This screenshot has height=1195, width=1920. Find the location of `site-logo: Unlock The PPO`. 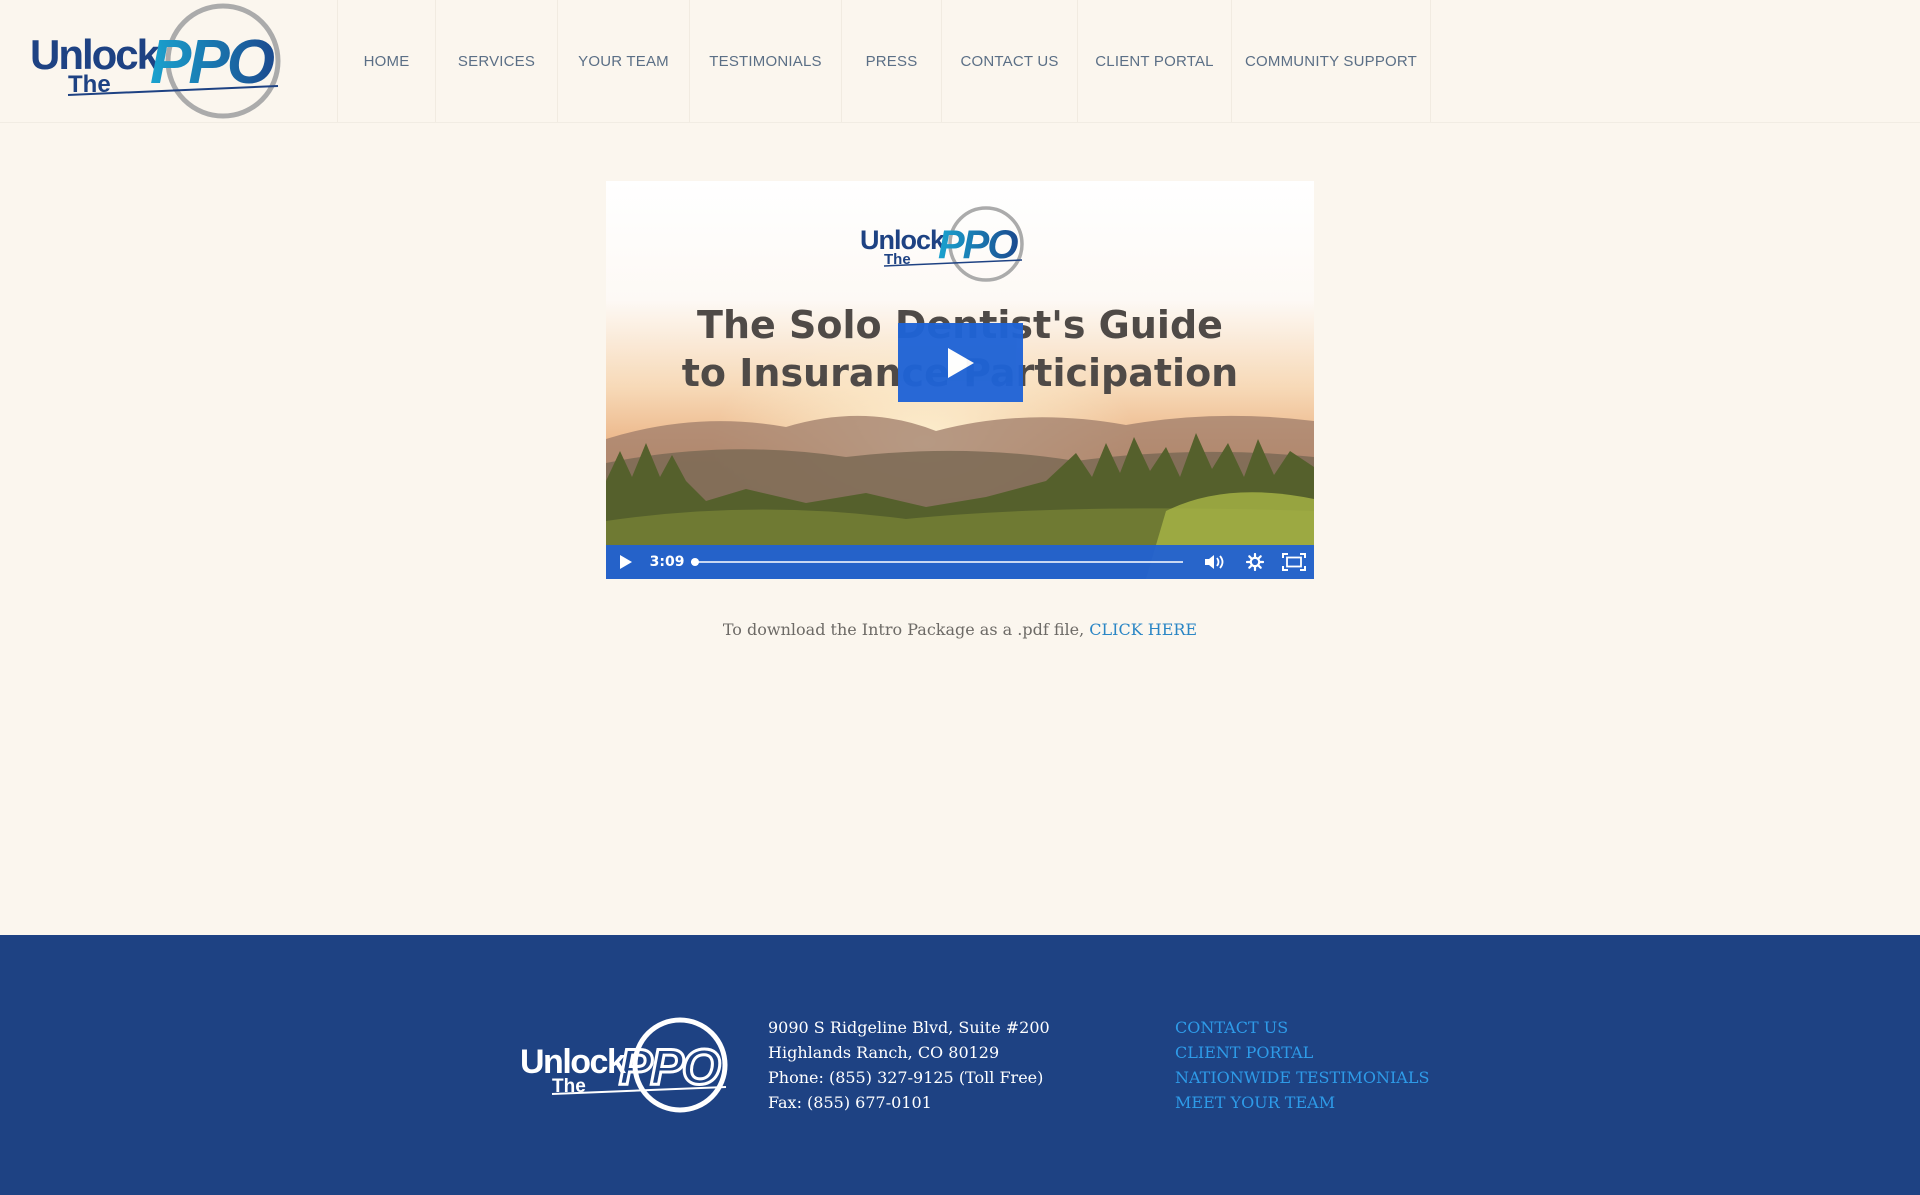

site-logo: Unlock The PPO is located at coordinates (164, 61).